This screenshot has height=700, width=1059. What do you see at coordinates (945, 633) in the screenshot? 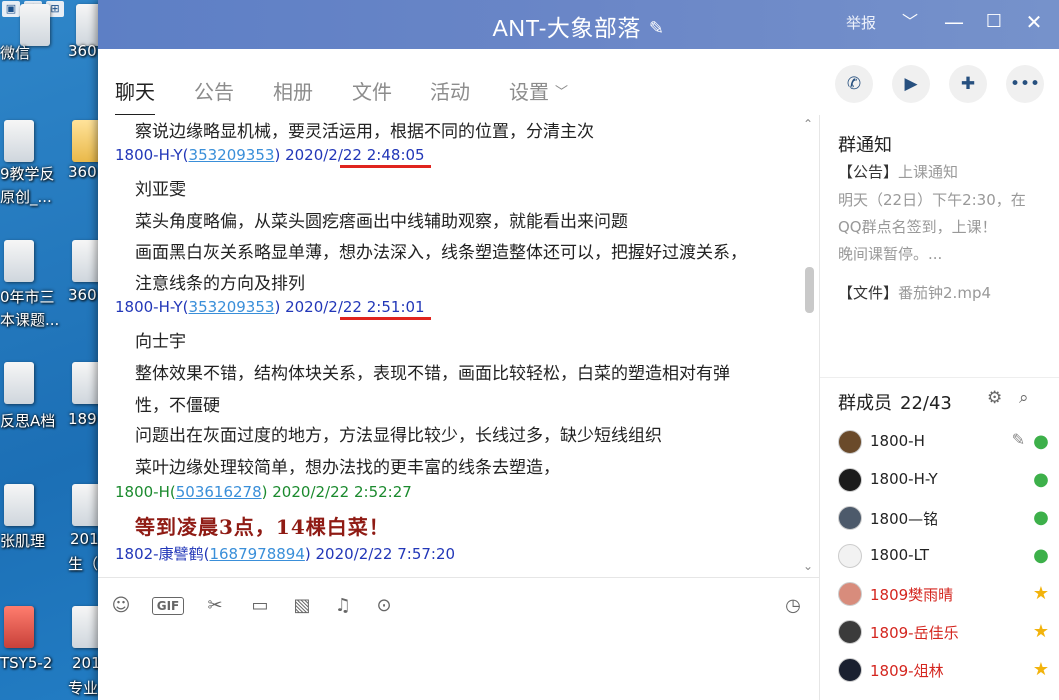
I see `member-item: 1809-岳佳乐 ★` at bounding box center [945, 633].